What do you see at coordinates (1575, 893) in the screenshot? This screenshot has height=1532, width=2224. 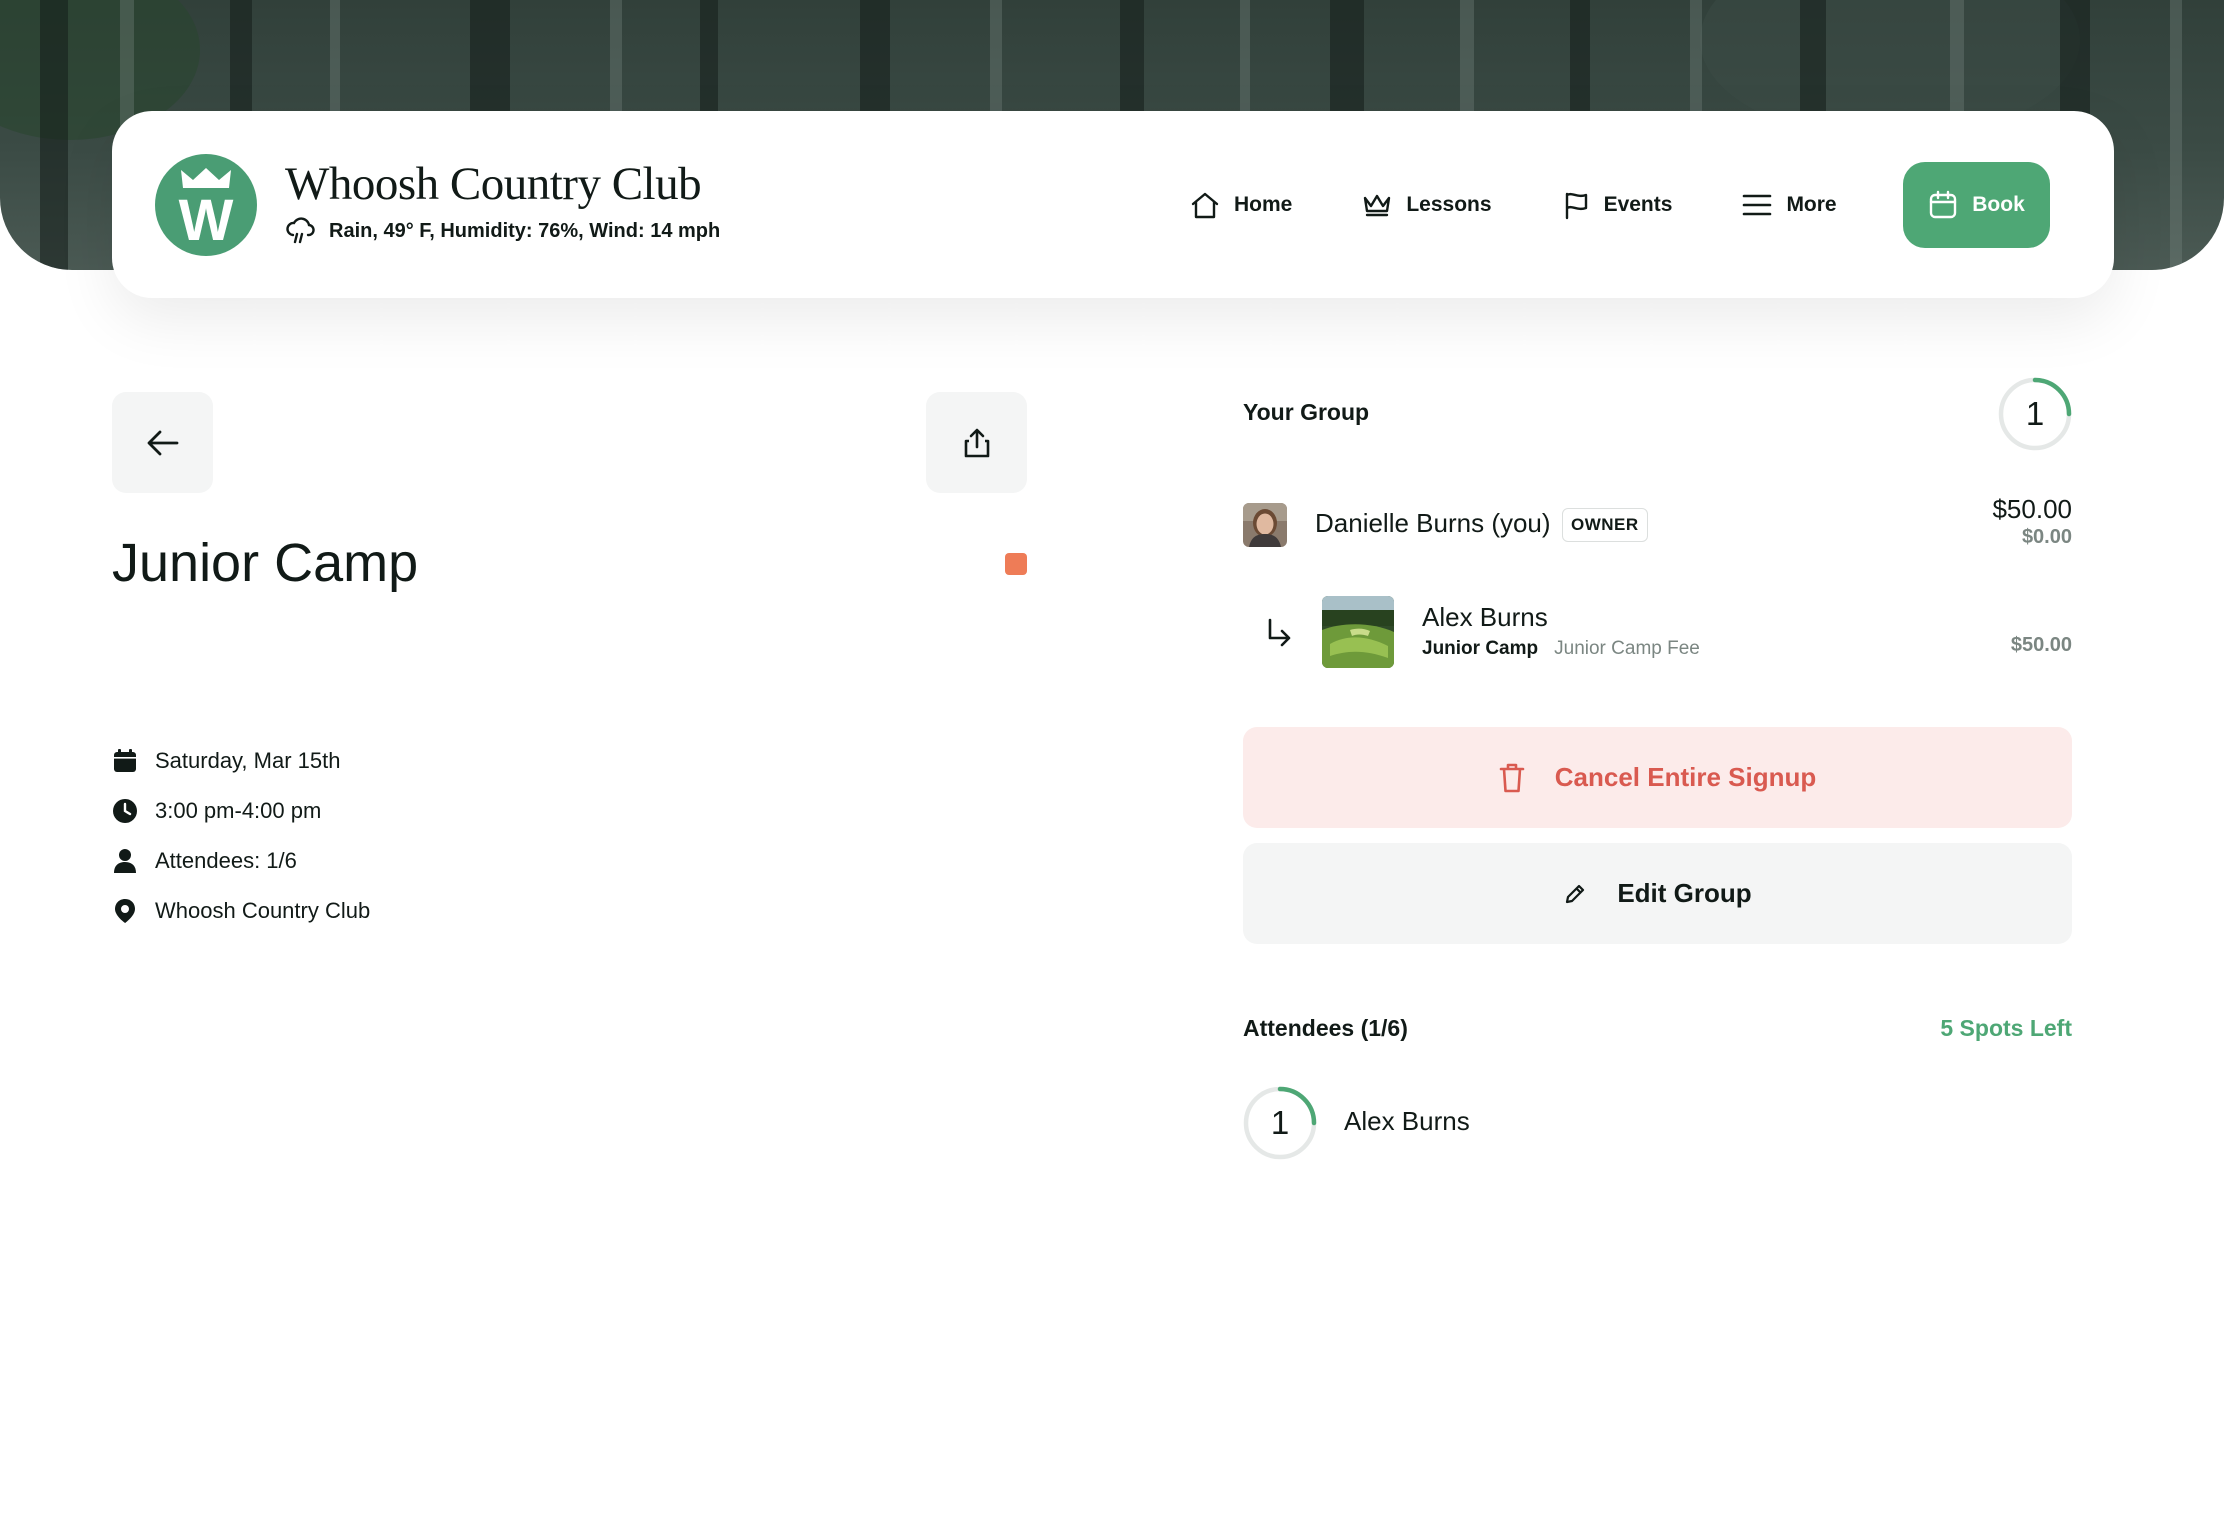 I see `pencil-icon` at bounding box center [1575, 893].